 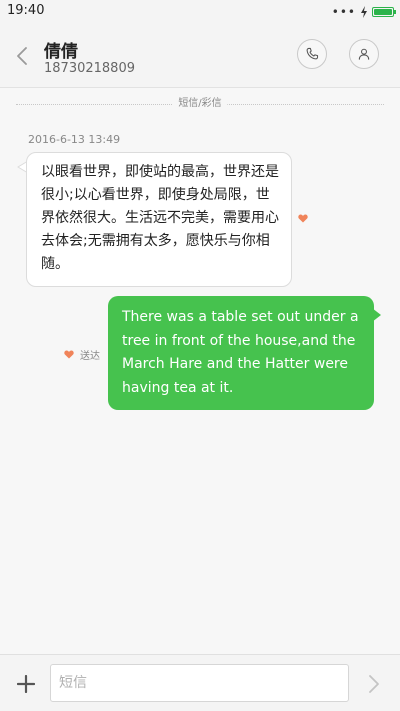 What do you see at coordinates (26, 10) in the screenshot?
I see `status-time: 19:40` at bounding box center [26, 10].